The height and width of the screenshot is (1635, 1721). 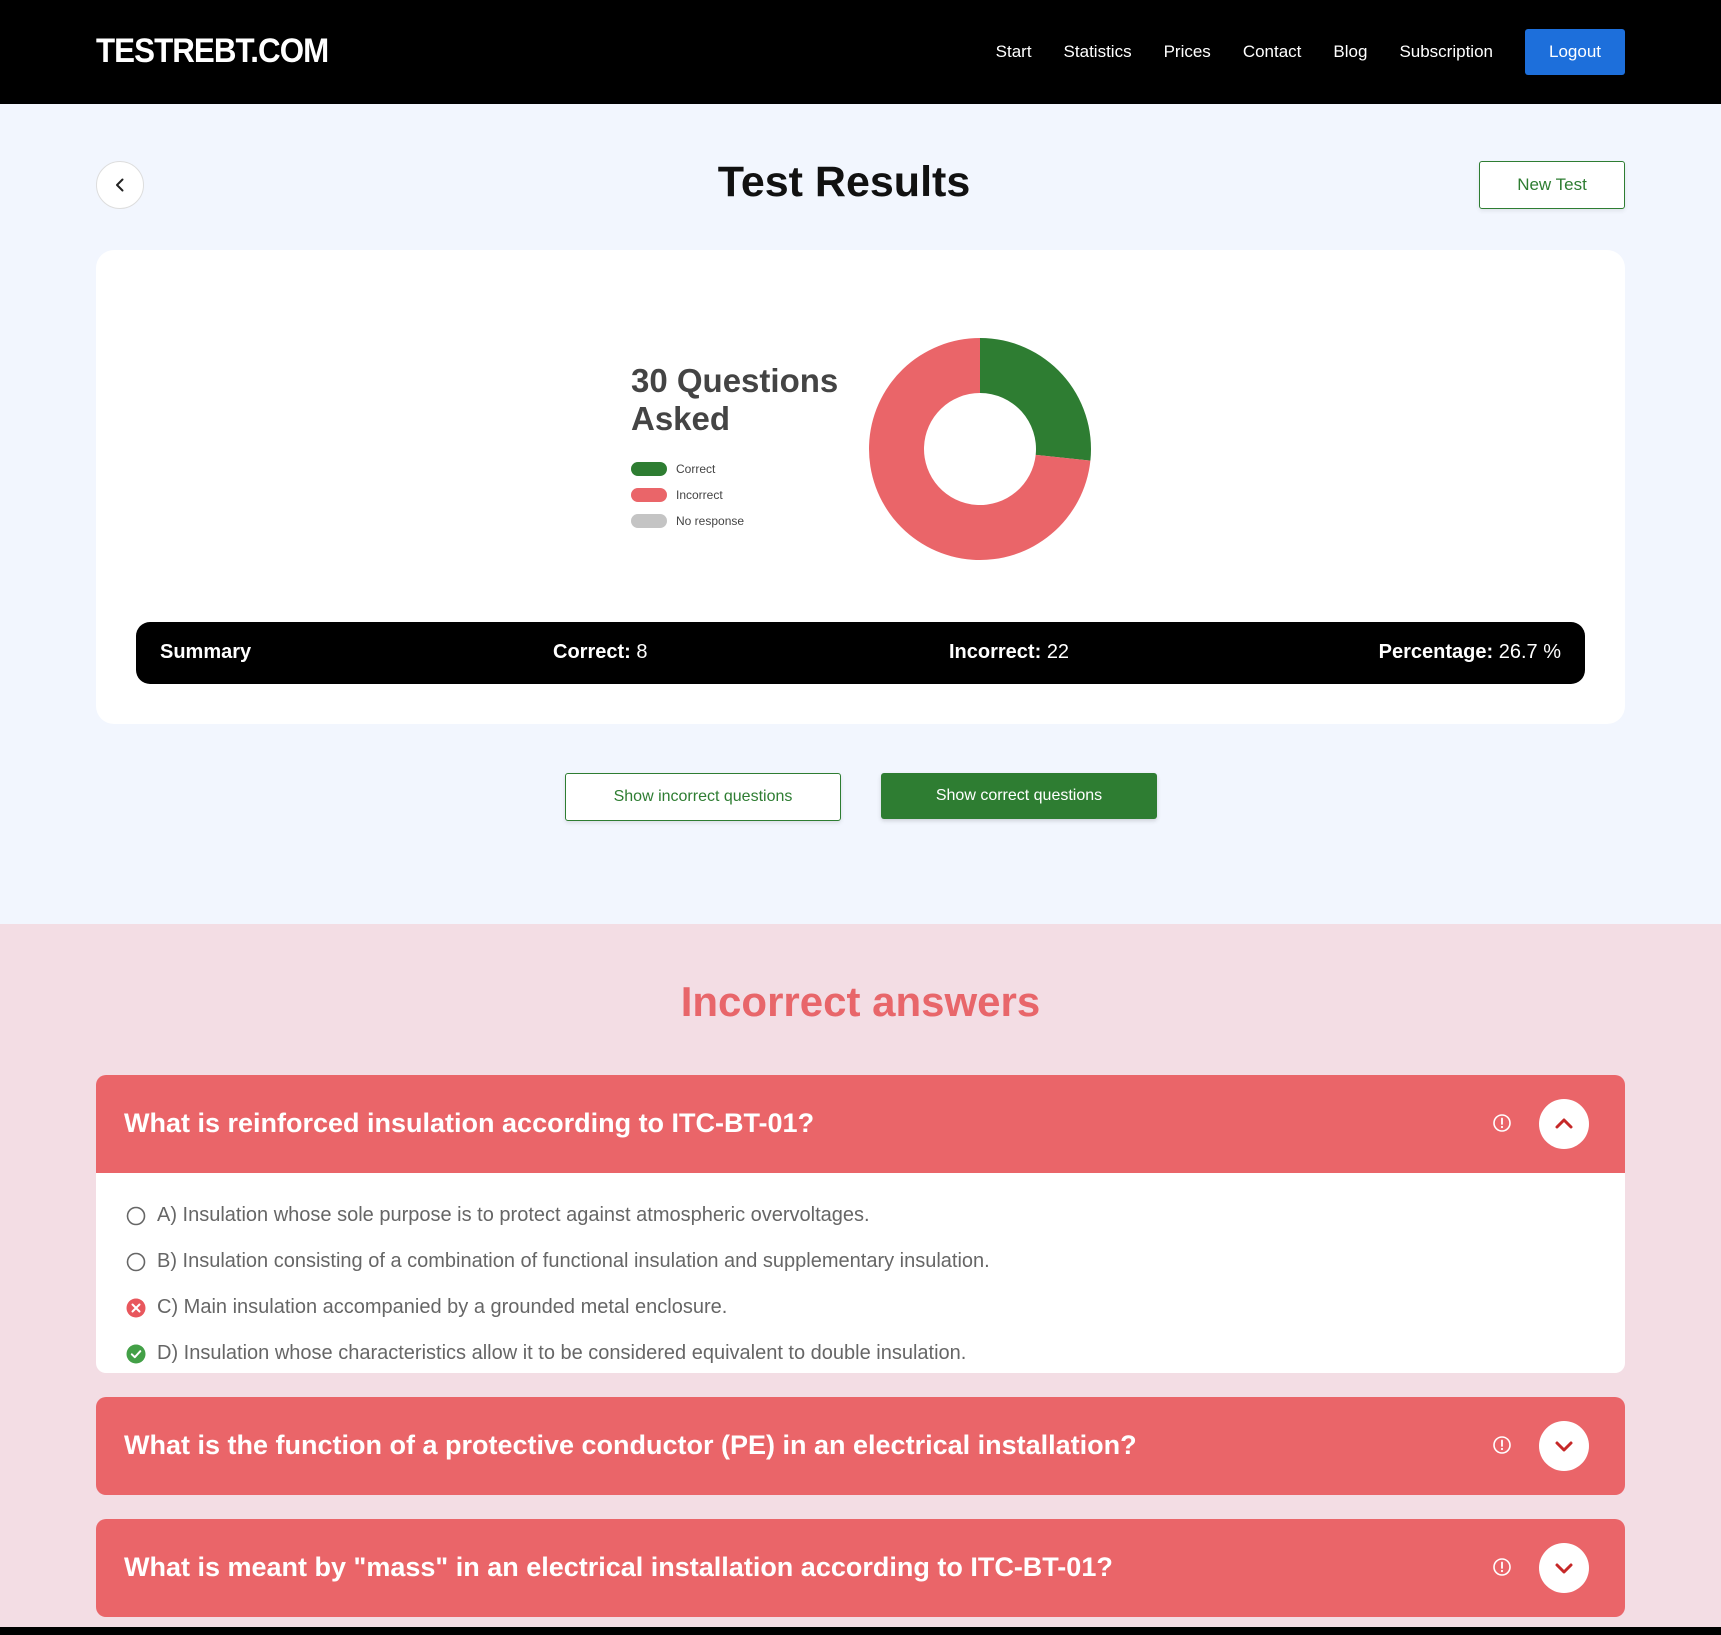 I want to click on legend-item-correct: Correct, so click(x=687, y=469).